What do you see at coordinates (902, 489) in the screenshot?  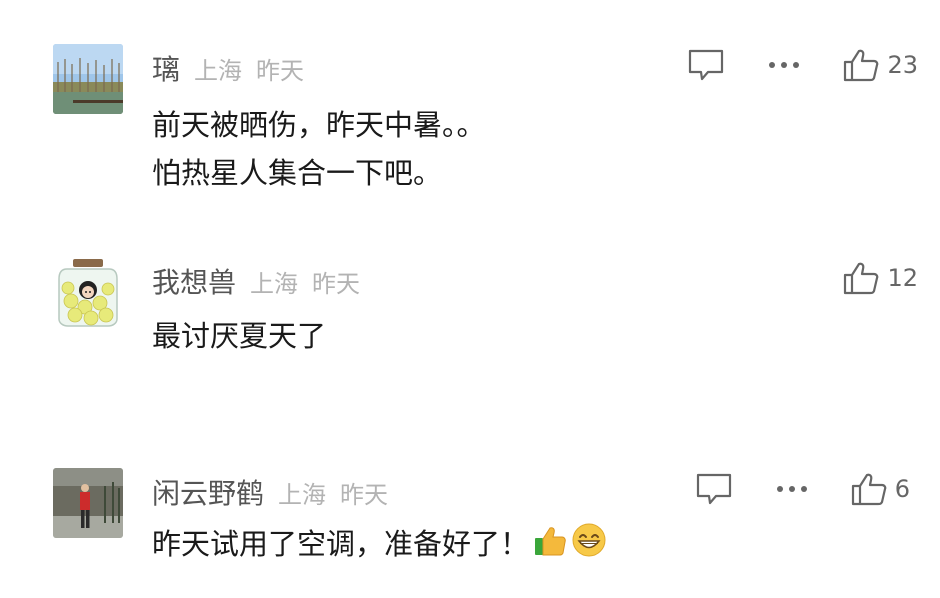 I see `like-count: 6` at bounding box center [902, 489].